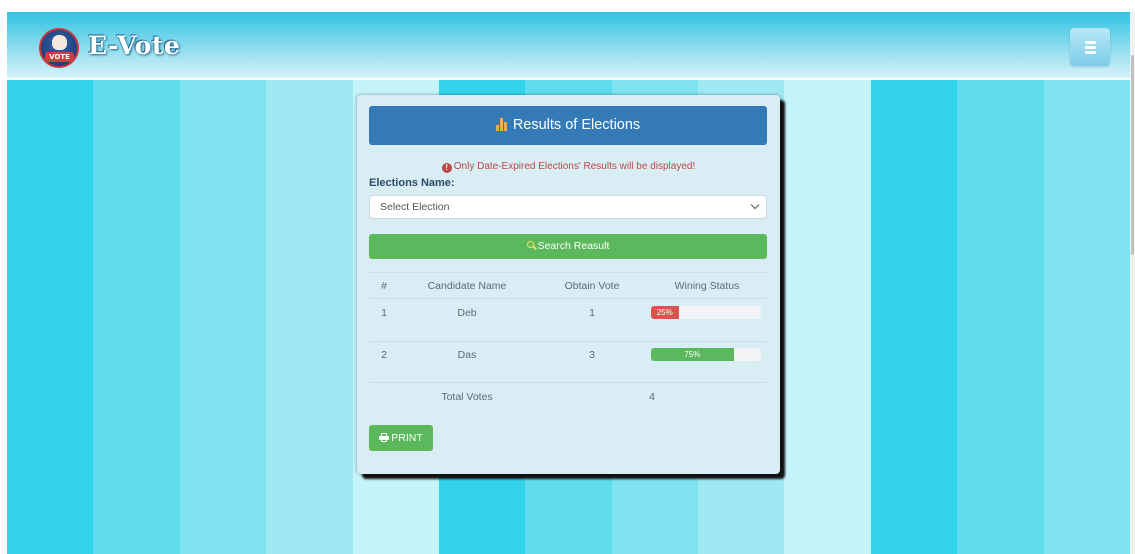  What do you see at coordinates (576, 125) in the screenshot?
I see `panel-title: Results of Elections` at bounding box center [576, 125].